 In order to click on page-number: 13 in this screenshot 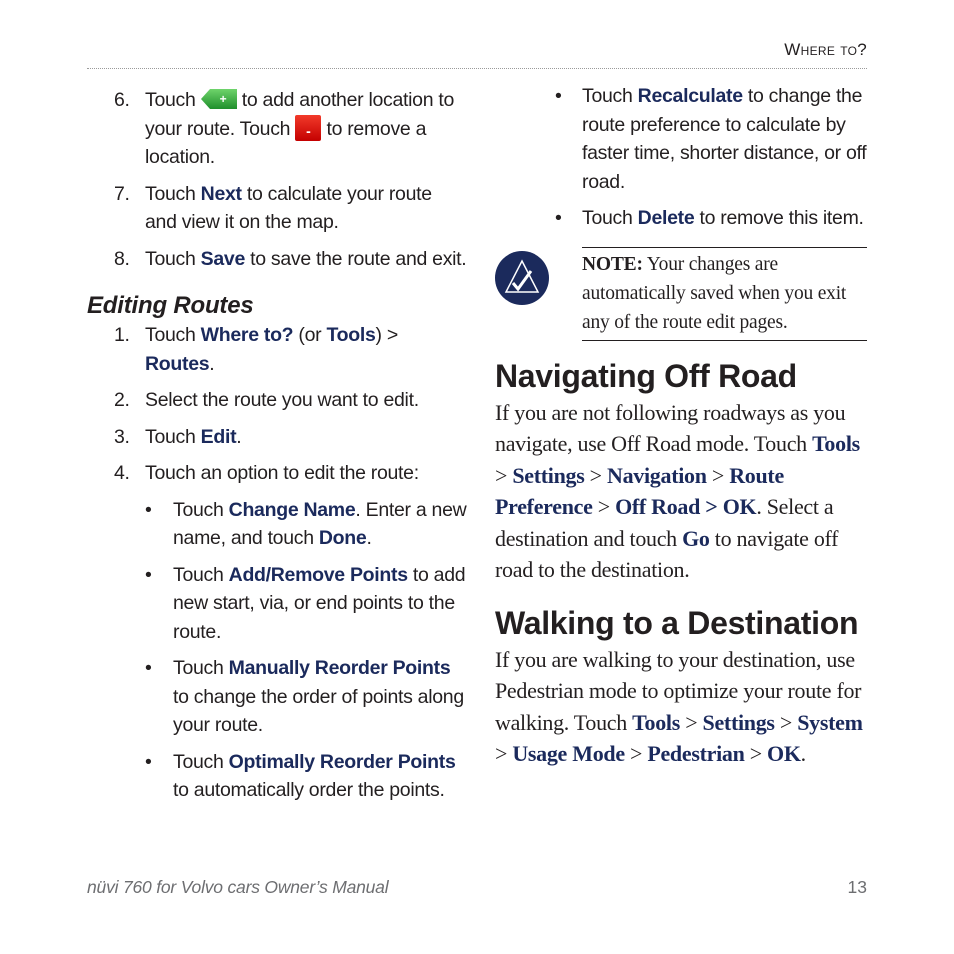, I will do `click(857, 887)`.